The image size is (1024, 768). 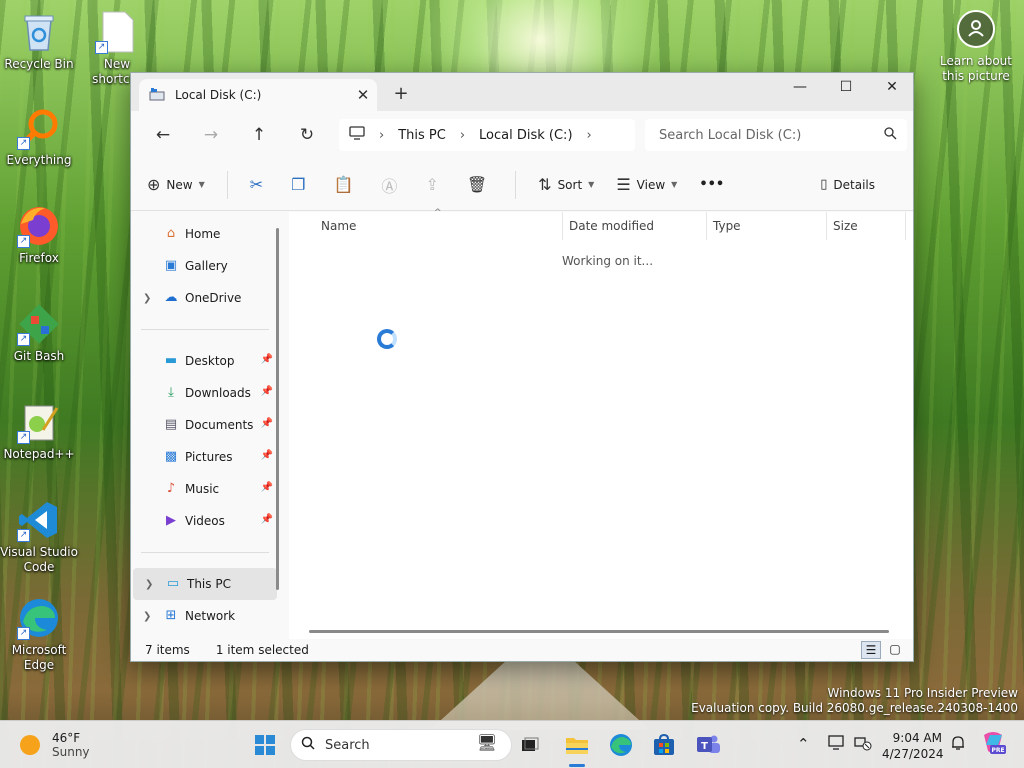 What do you see at coordinates (577, 745) in the screenshot?
I see `file-explorer-icon` at bounding box center [577, 745].